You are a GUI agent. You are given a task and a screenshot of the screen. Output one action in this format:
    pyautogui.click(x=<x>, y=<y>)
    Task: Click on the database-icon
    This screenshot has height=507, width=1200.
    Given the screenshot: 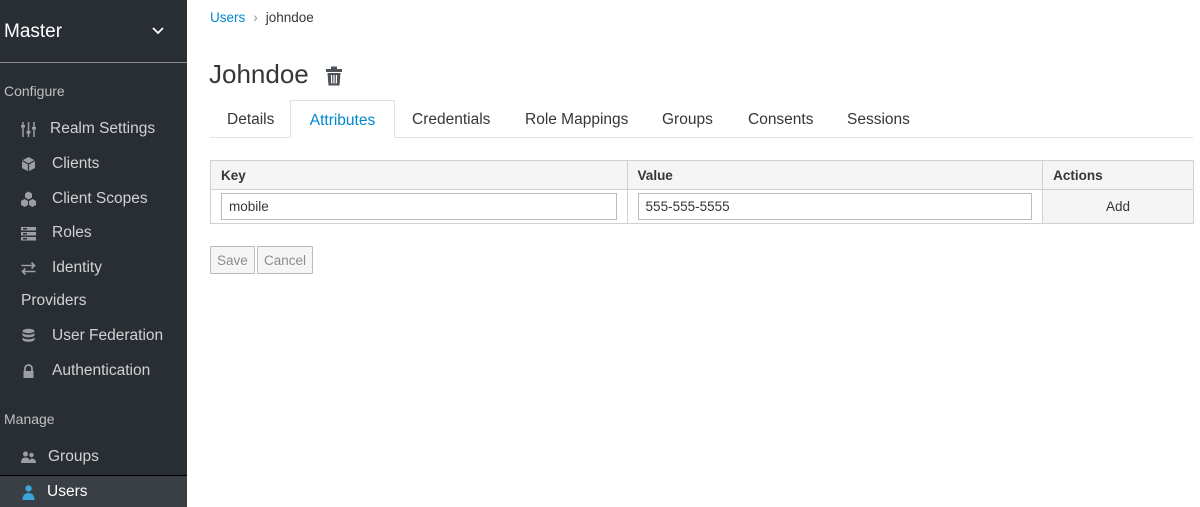 What is the action you would take?
    pyautogui.click(x=28, y=335)
    